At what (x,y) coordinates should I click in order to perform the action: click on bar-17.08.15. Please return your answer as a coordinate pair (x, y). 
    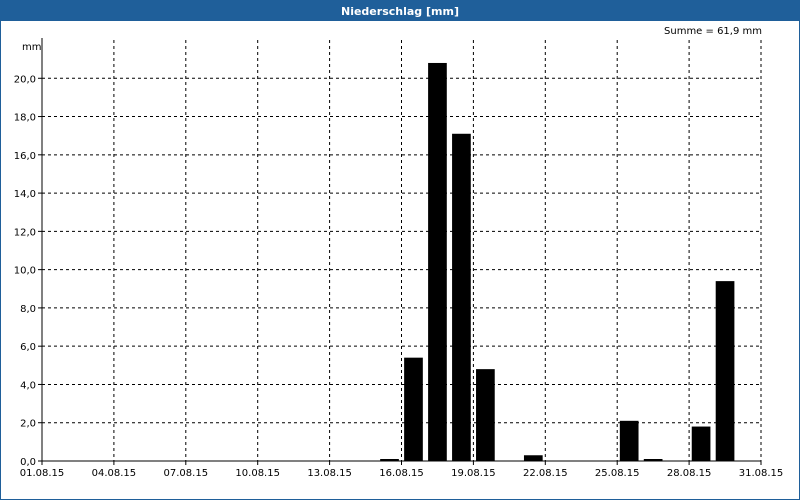
    Looking at the image, I should click on (437, 262).